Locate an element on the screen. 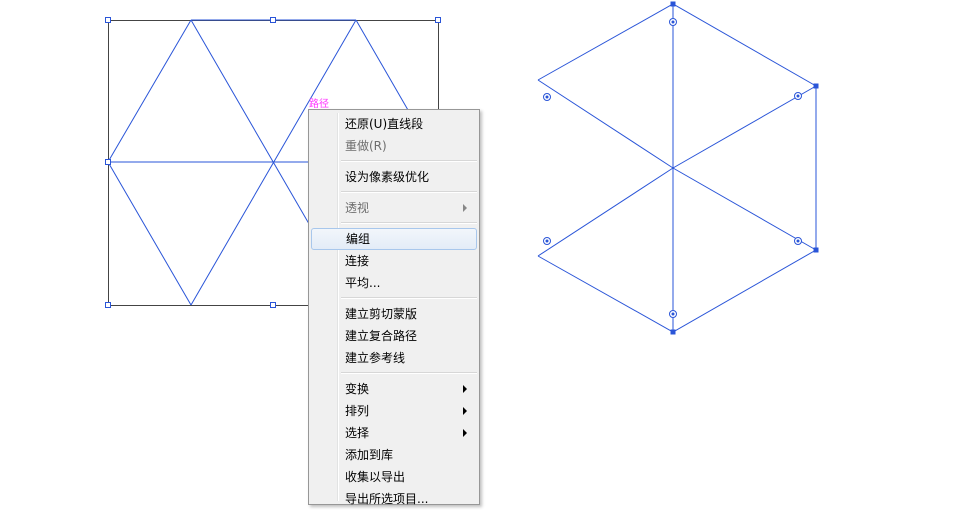 Image resolution: width=960 pixels, height=510 pixels. menu-item: 建立参考线 is located at coordinates (394, 358).